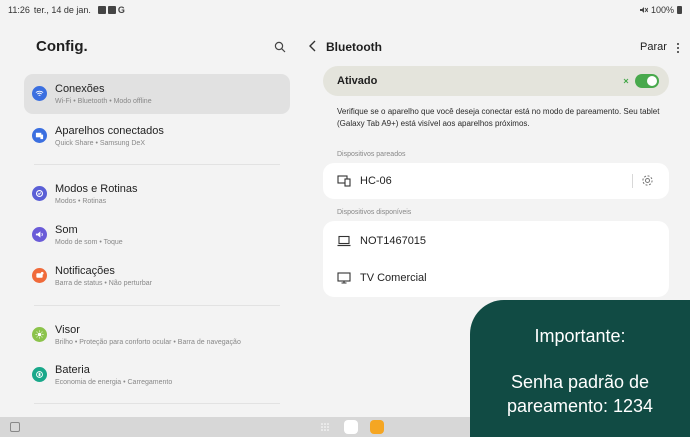 The height and width of the screenshot is (437, 690). I want to click on back-arrow-icon, so click(313, 46).